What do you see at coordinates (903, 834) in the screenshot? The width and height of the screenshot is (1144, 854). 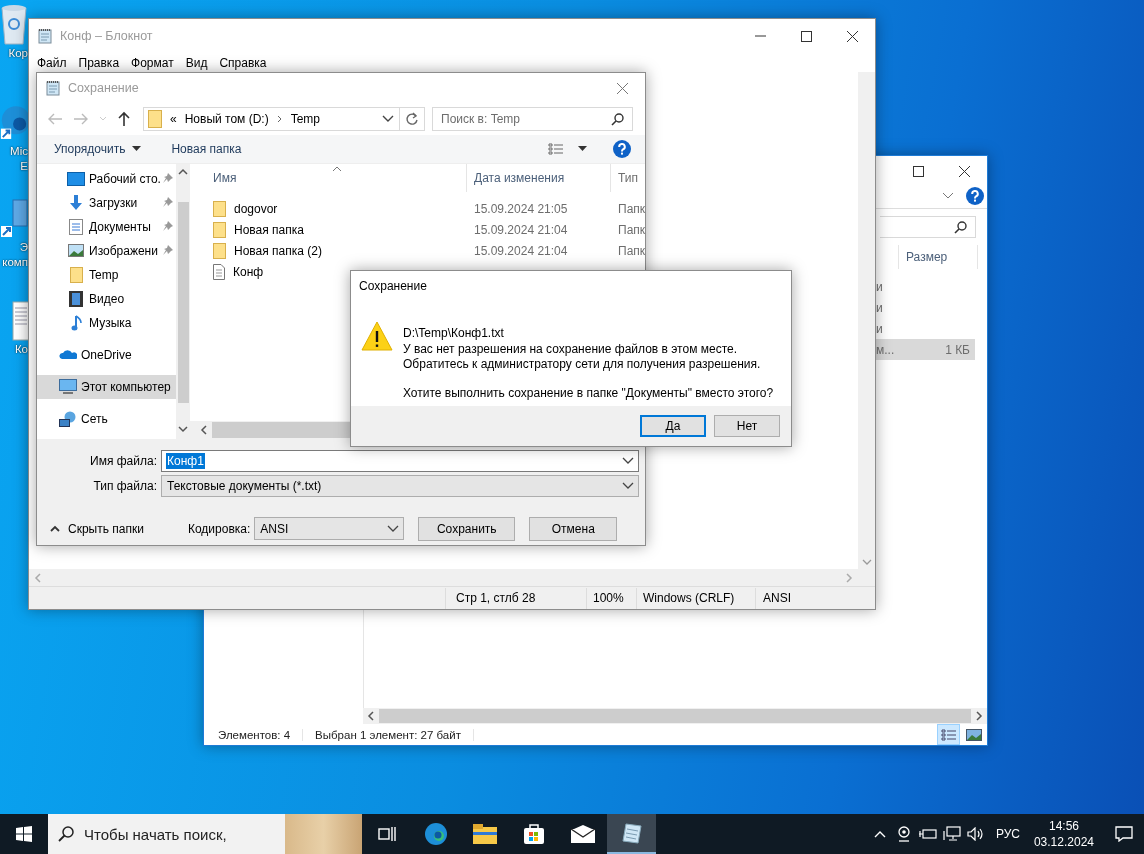 I see `webcam-icon` at bounding box center [903, 834].